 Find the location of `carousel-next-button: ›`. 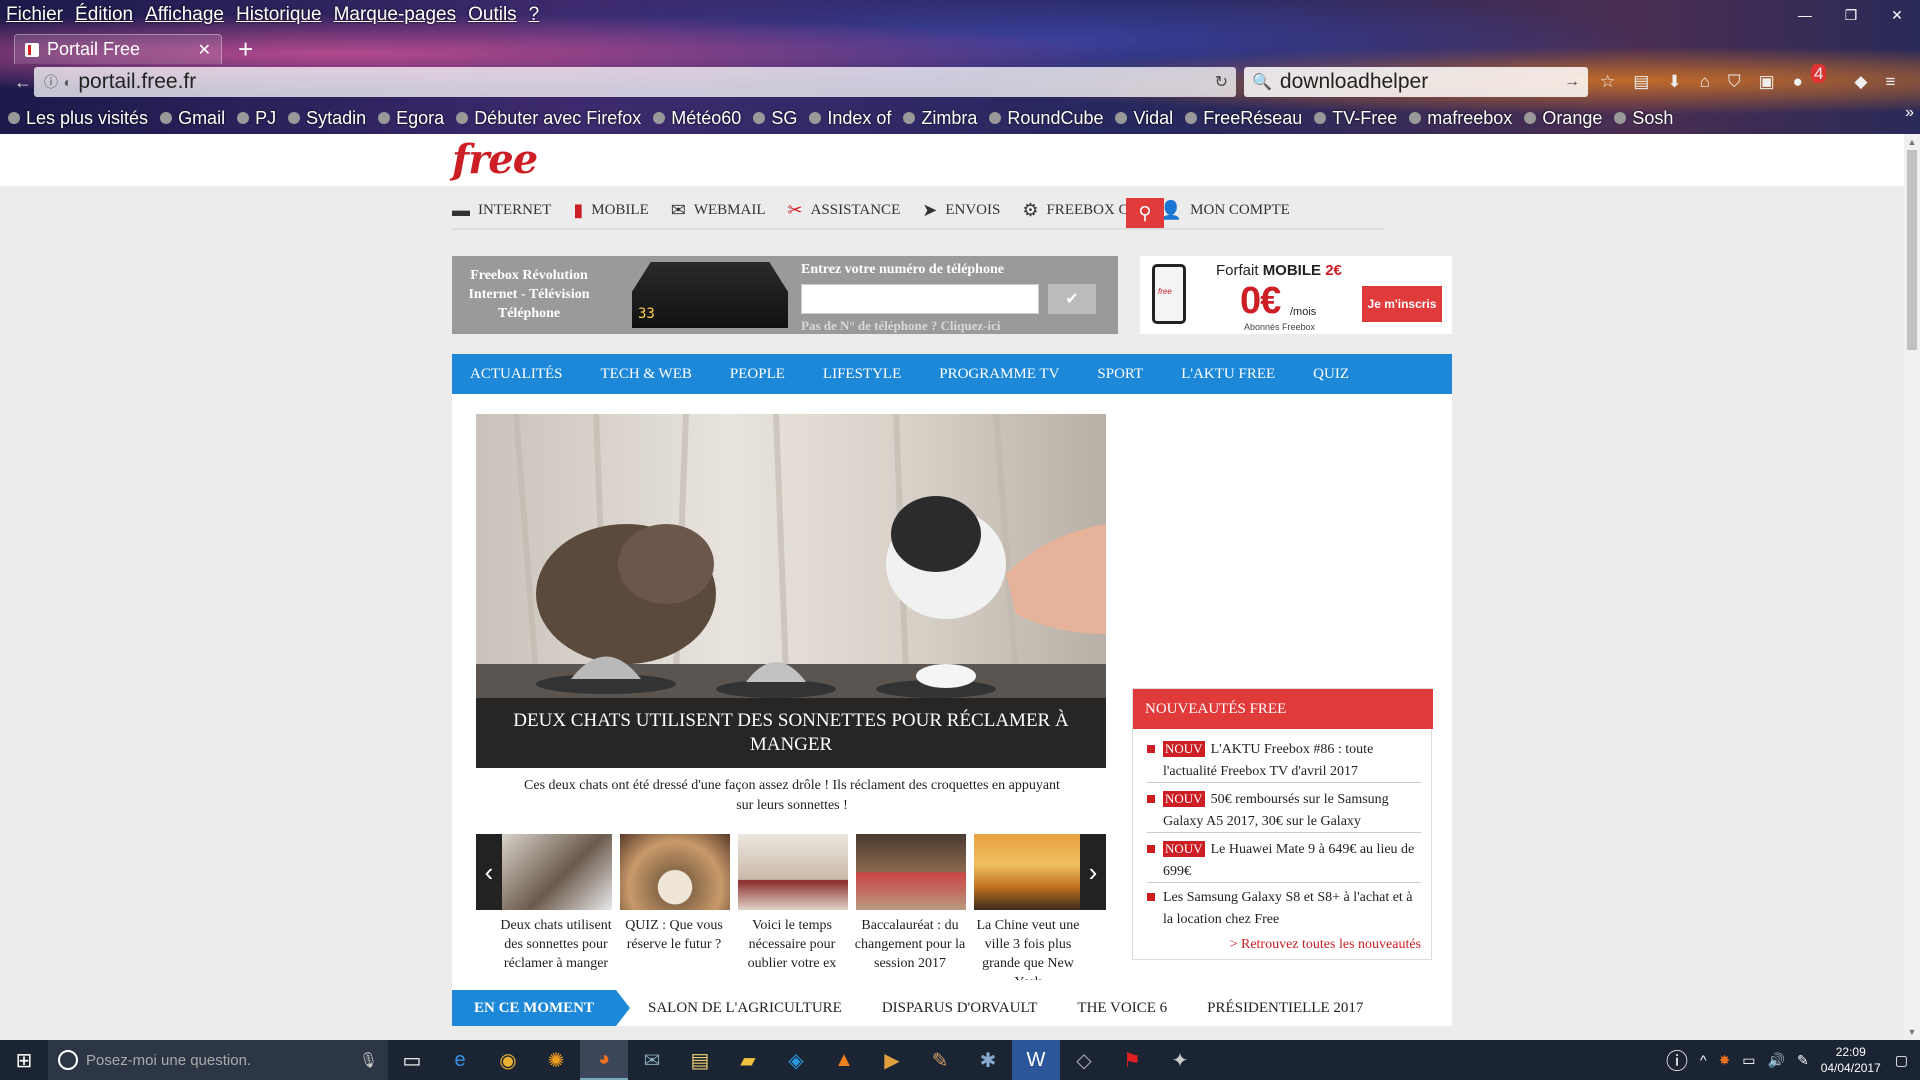

carousel-next-button: › is located at coordinates (1093, 872).